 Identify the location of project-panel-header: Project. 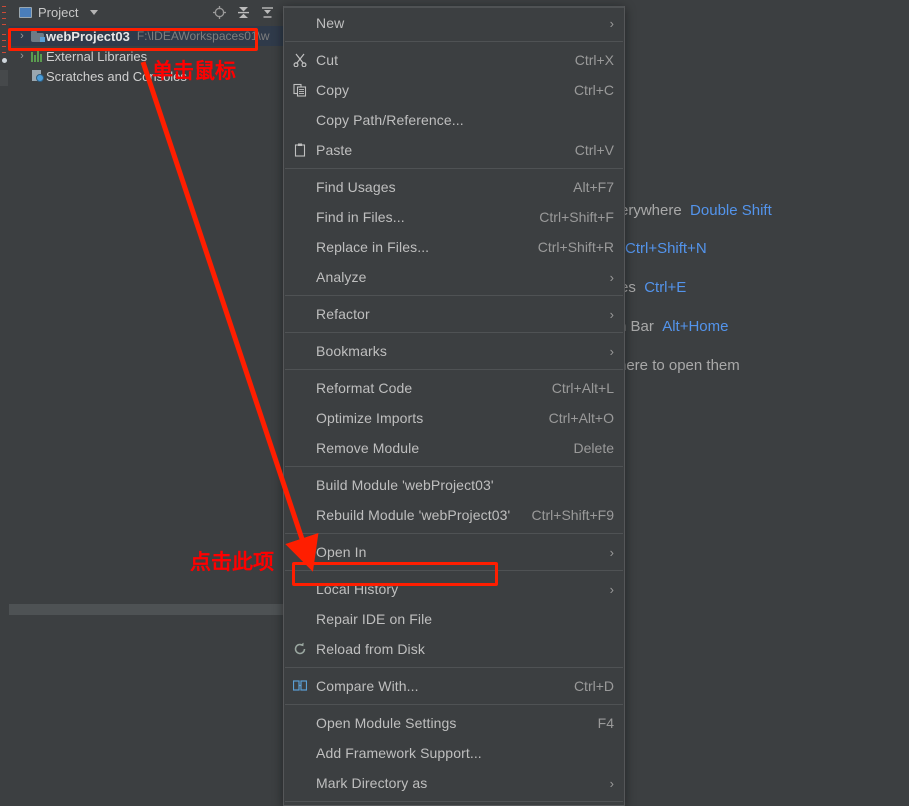
(146, 12).